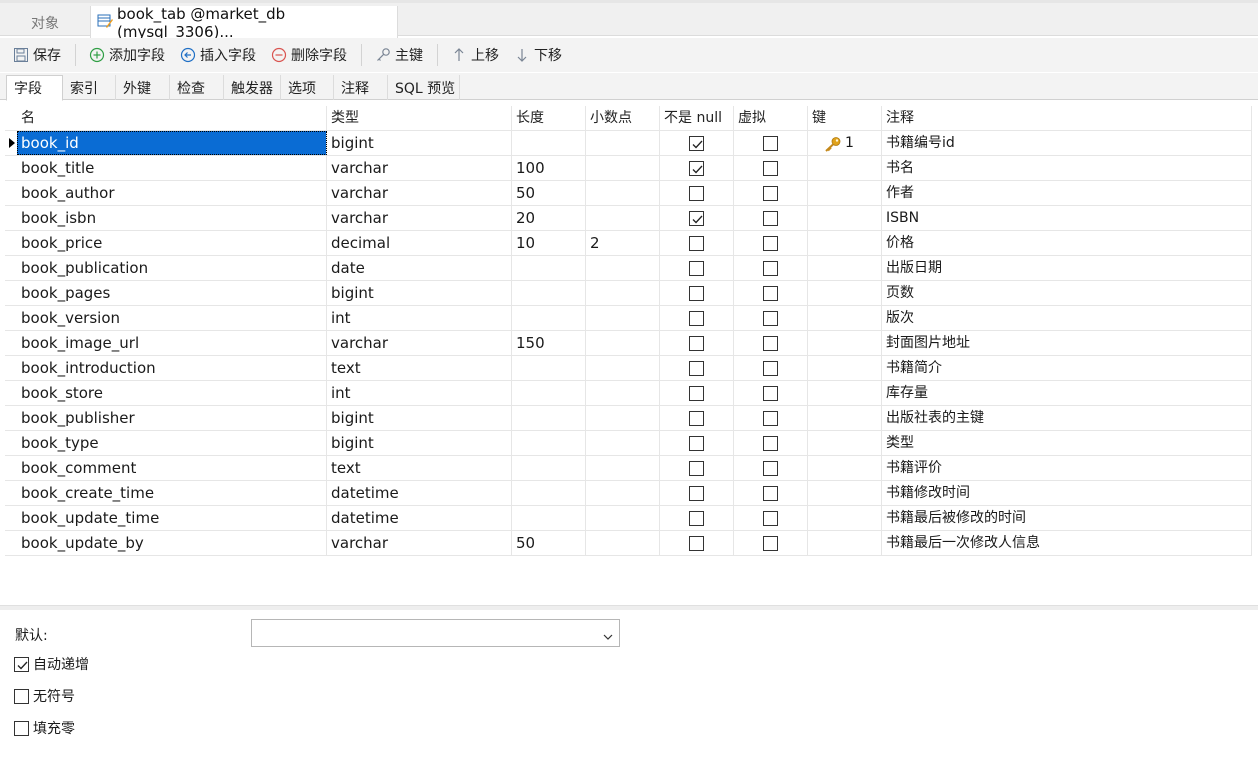  I want to click on field-length-cell: 100, so click(549, 168).